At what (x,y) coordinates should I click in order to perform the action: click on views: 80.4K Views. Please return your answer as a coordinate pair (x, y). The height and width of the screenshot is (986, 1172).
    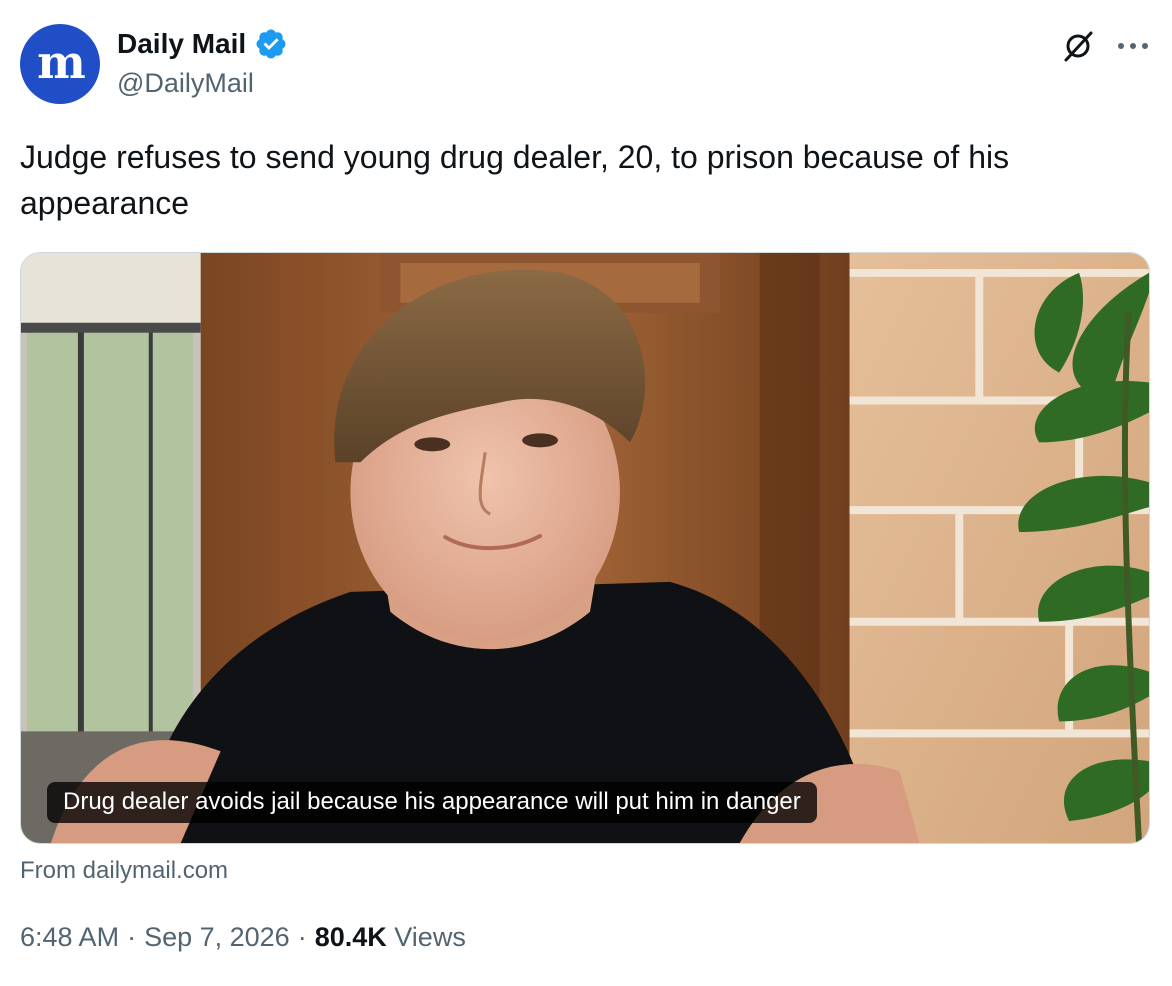
    Looking at the image, I should click on (390, 937).